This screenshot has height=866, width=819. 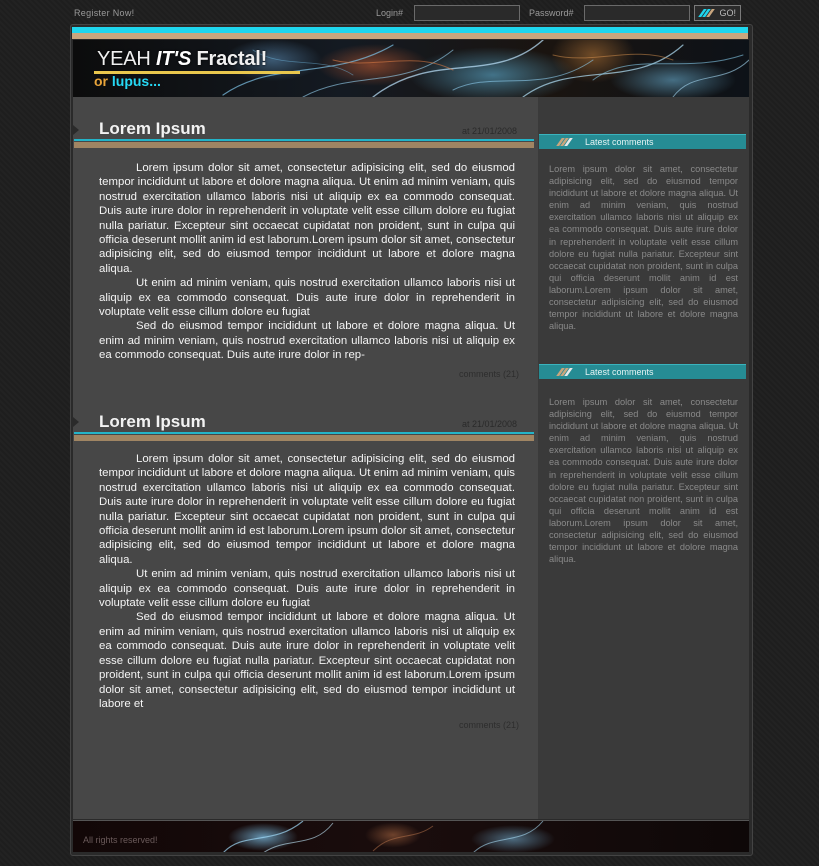 I want to click on copyright-text: All rights reserved!, so click(x=120, y=840).